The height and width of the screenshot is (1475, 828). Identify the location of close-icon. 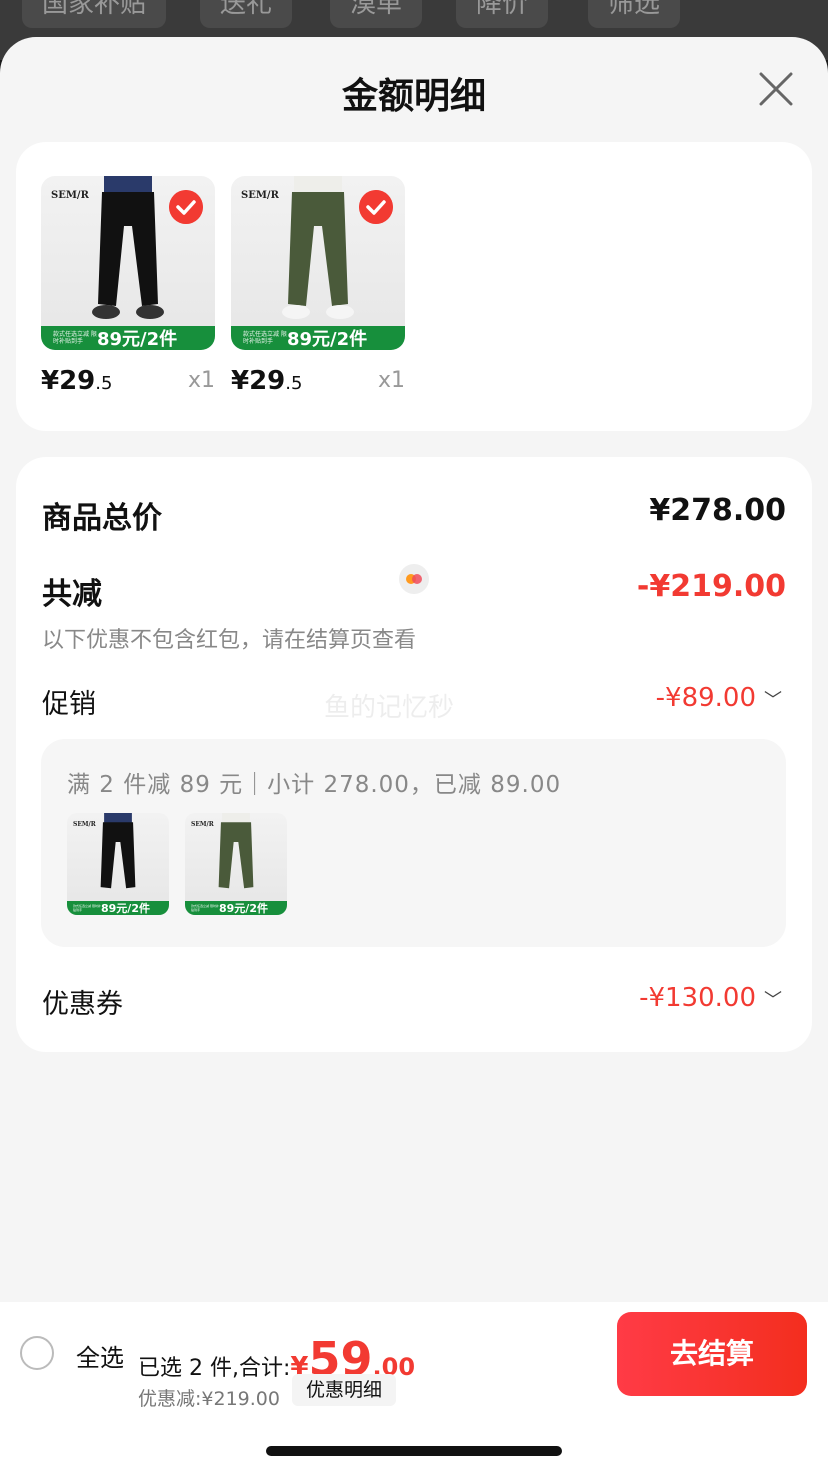
(776, 89).